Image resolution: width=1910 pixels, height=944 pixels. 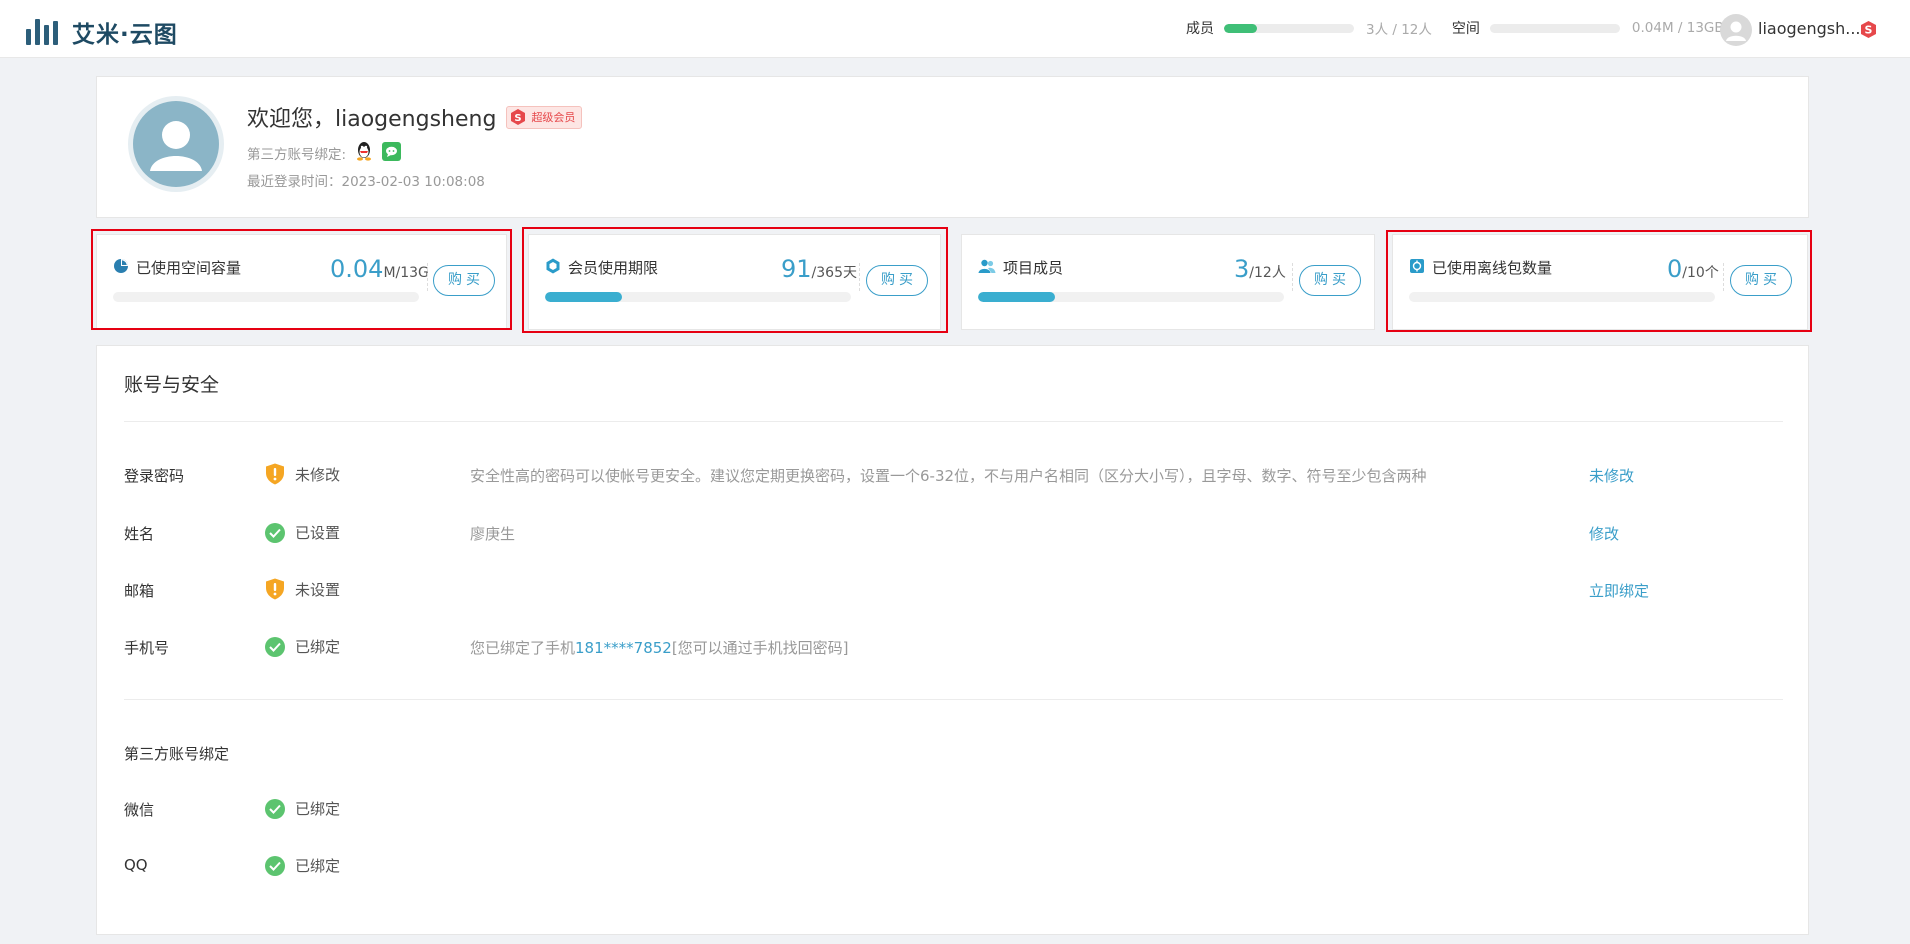 I want to click on buy-membership-button: 购买, so click(x=897, y=280).